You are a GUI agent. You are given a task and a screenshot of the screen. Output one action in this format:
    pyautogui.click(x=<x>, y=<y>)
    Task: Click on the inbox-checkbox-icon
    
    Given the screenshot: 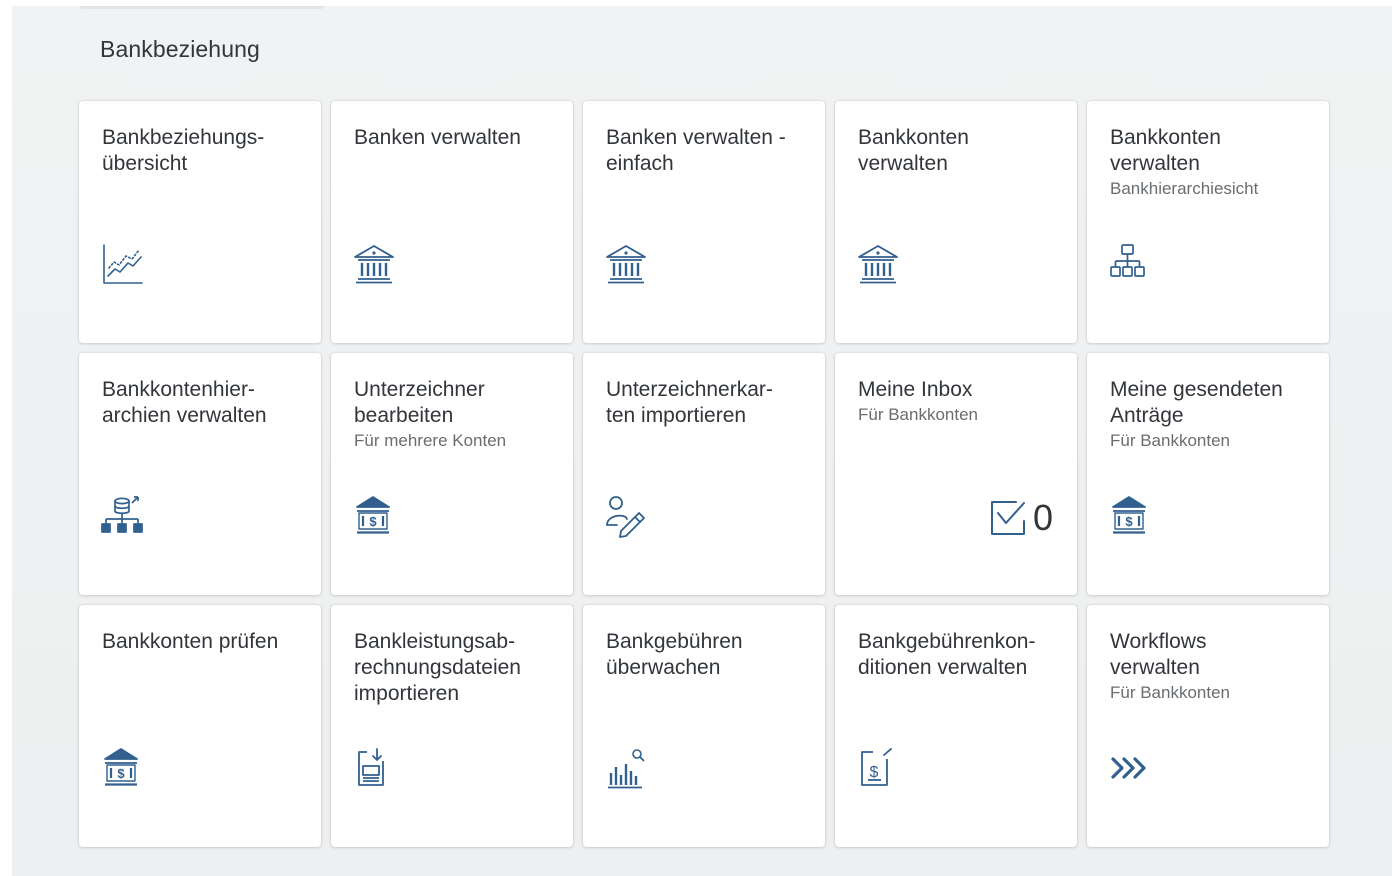 What is the action you would take?
    pyautogui.click(x=1008, y=518)
    